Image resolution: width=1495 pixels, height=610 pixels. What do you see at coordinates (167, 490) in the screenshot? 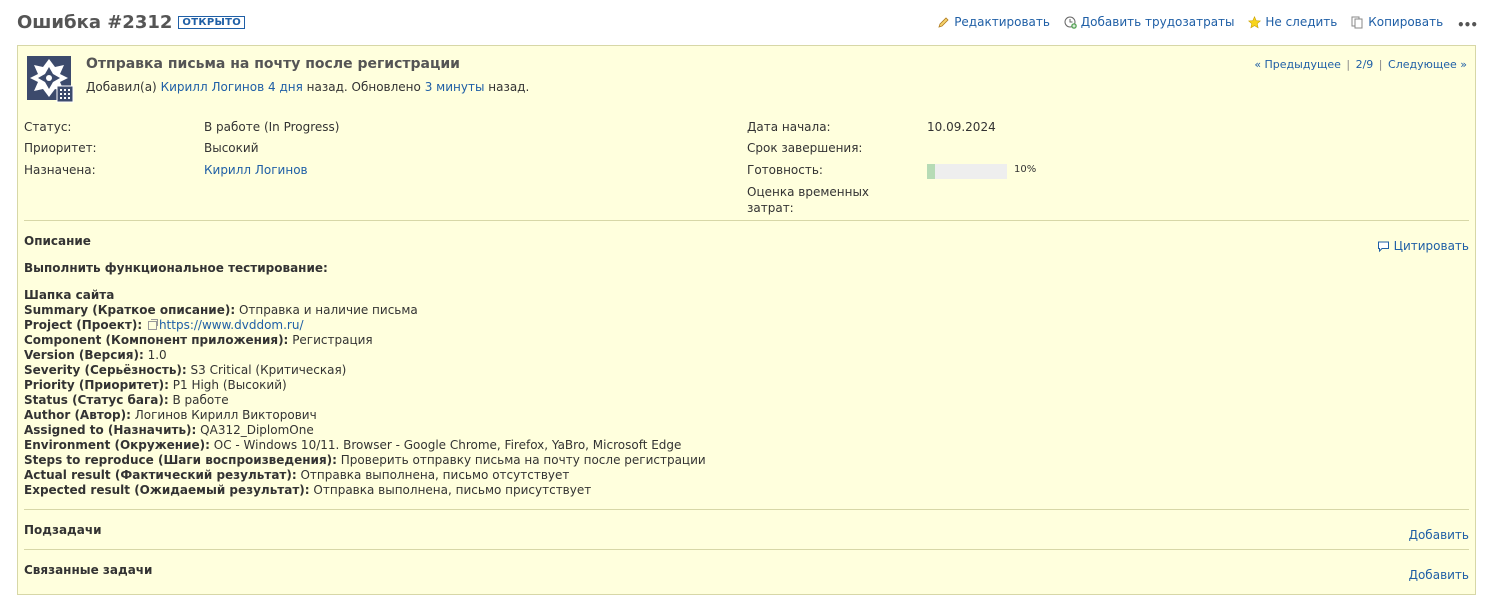
I see `description-key: Expected result (Ожидаемый результат):` at bounding box center [167, 490].